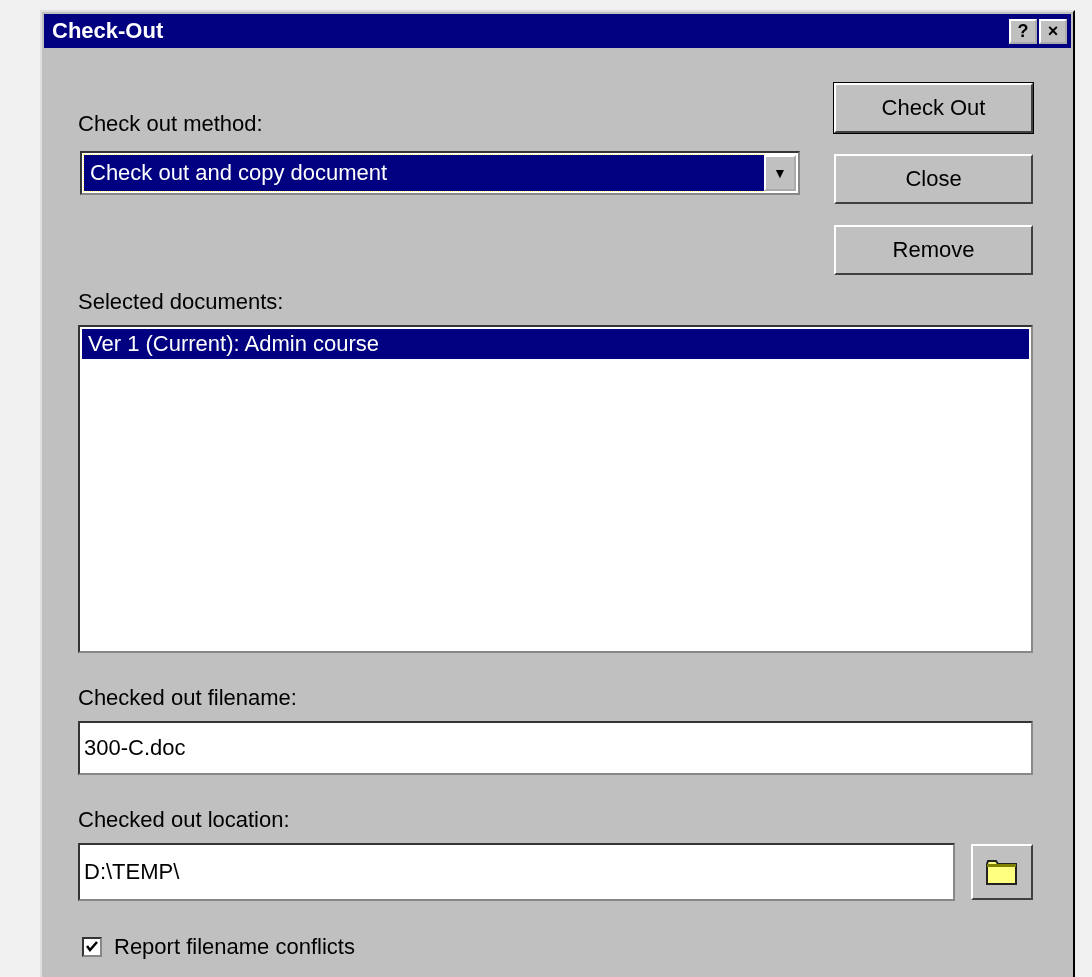 This screenshot has height=977, width=1092. Describe the element at coordinates (933, 179) in the screenshot. I see `dialog-button: Close` at that location.